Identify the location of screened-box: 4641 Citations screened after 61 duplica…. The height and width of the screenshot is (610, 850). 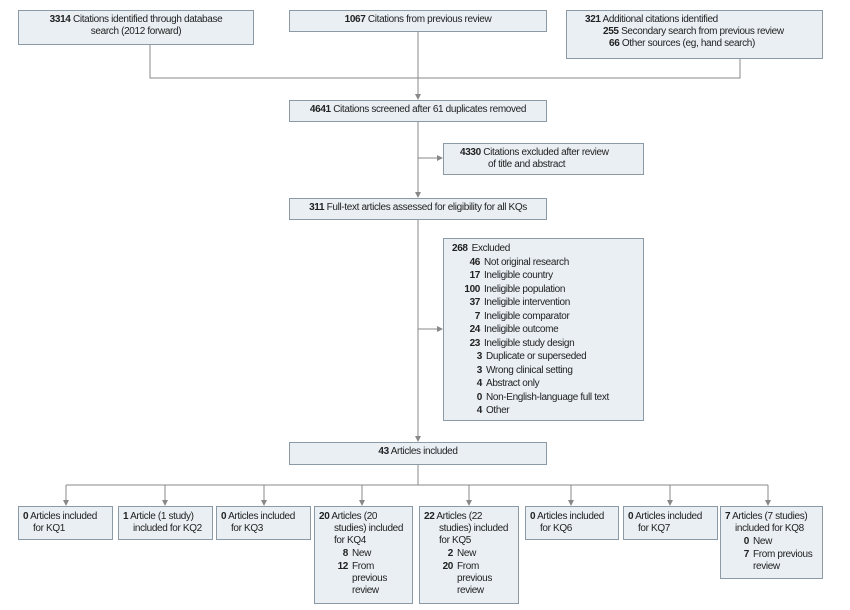
(418, 111).